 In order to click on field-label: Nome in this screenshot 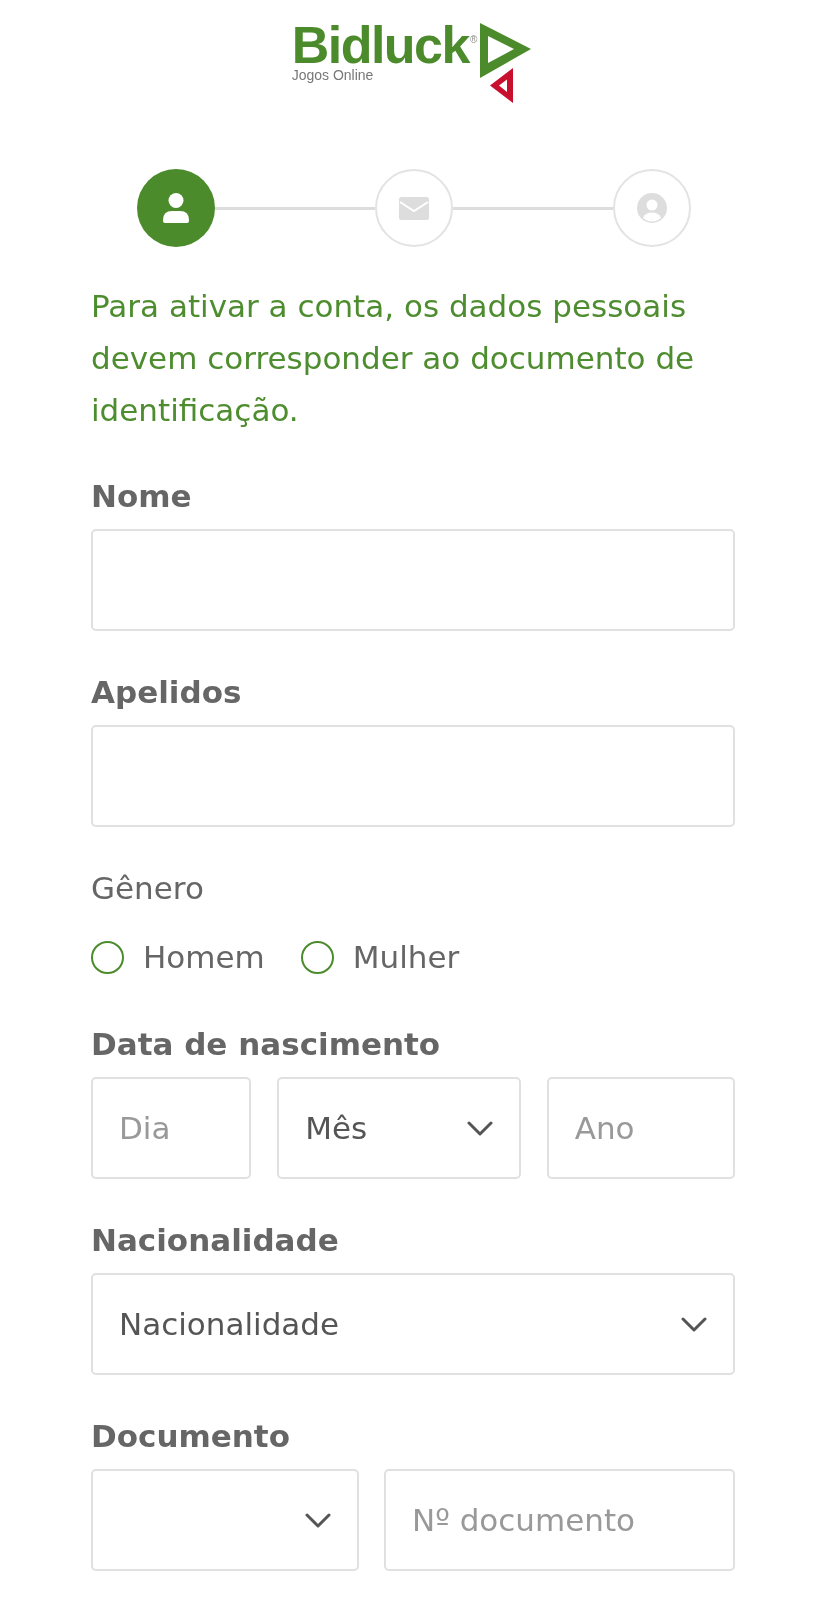, I will do `click(142, 496)`.